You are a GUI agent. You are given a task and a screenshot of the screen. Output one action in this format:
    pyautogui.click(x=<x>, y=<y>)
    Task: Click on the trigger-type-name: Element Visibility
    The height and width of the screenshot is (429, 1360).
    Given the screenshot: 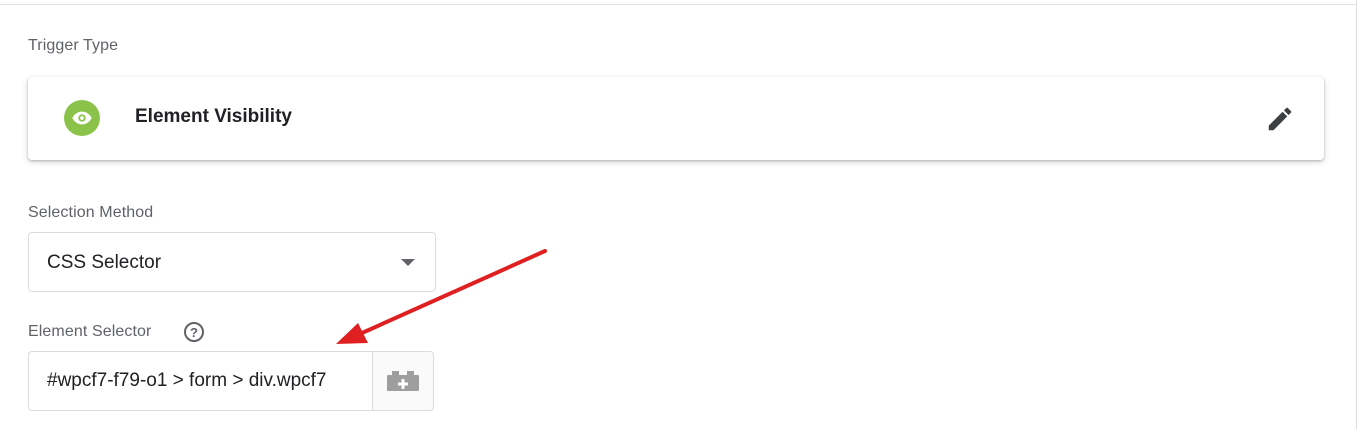 What is the action you would take?
    pyautogui.click(x=213, y=116)
    